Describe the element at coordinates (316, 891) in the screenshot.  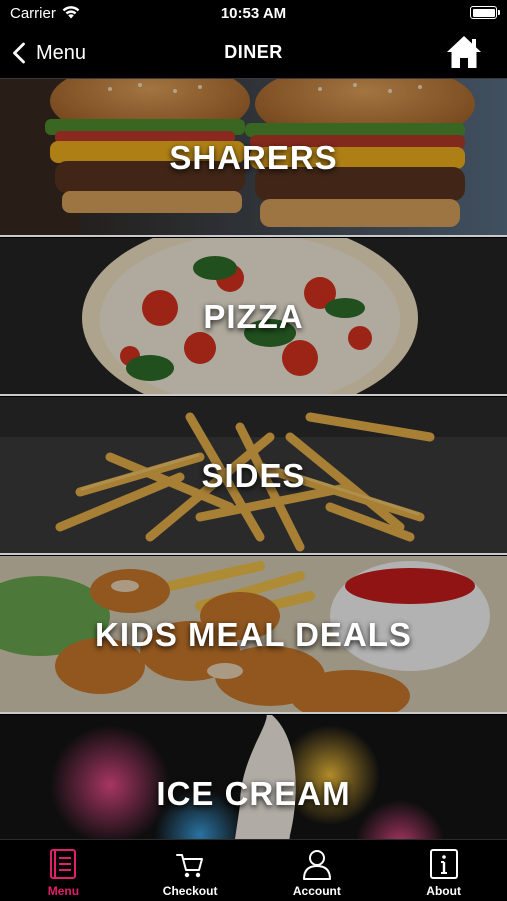
I see `tab-label: Account` at that location.